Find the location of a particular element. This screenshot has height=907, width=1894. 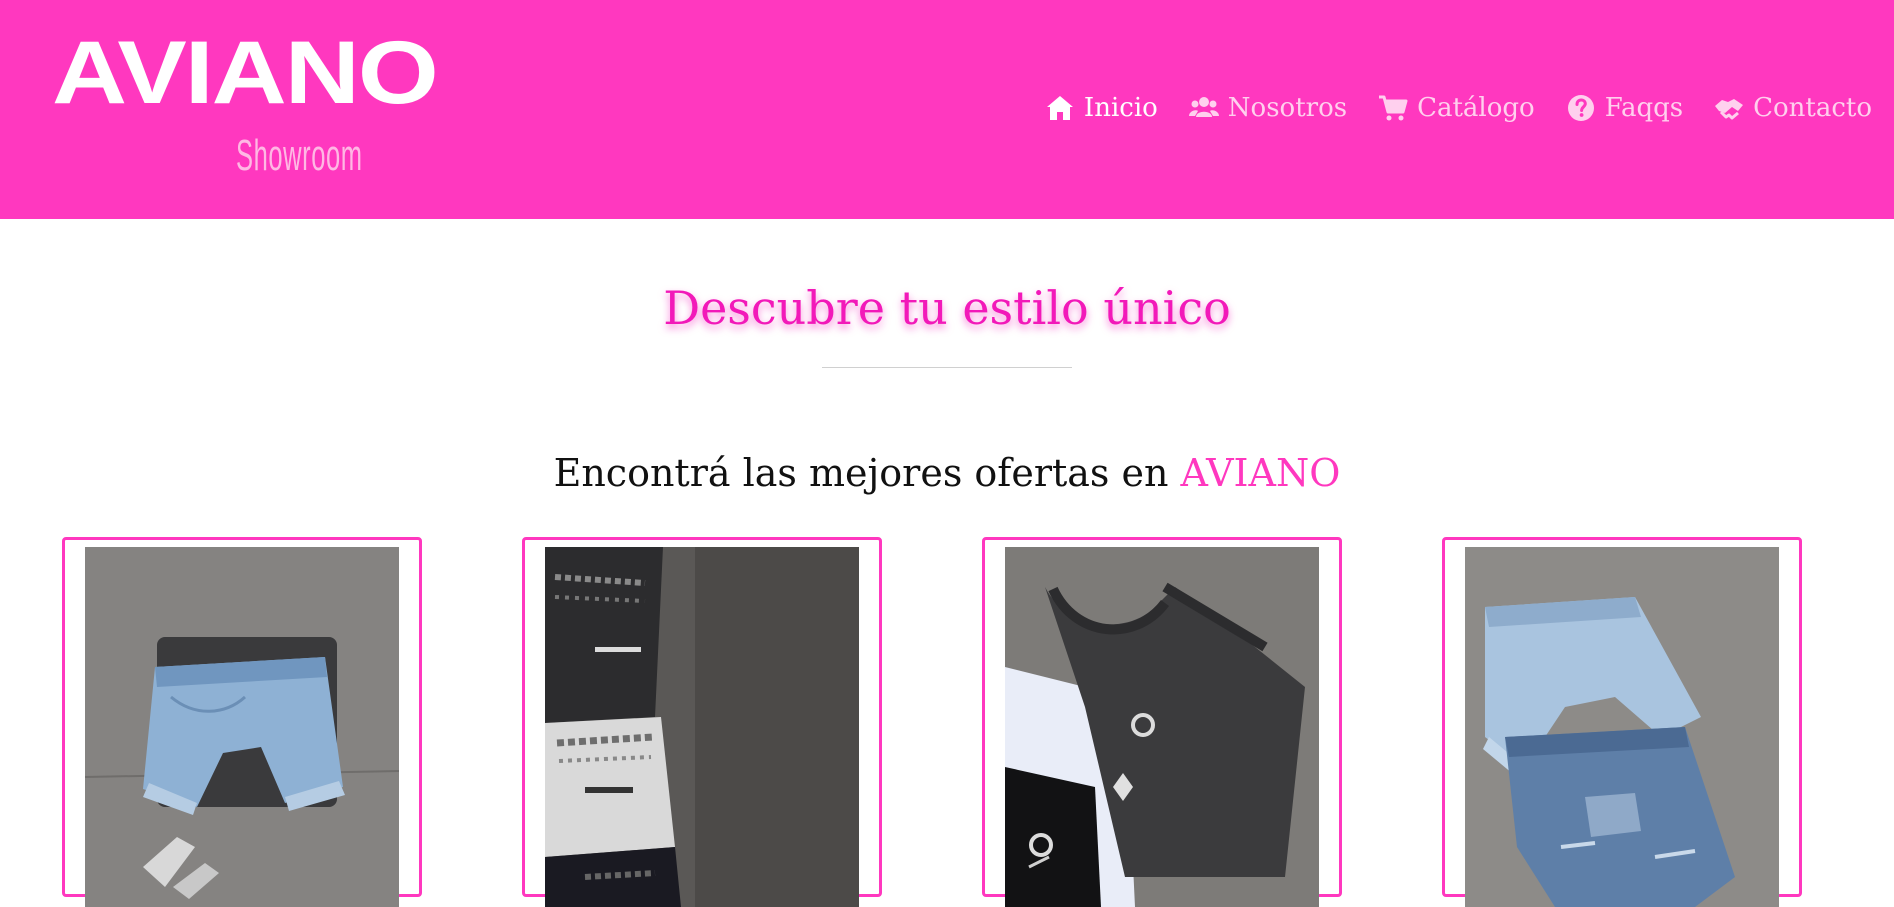

hero-title: Descubre tu estilo único is located at coordinates (947, 308).